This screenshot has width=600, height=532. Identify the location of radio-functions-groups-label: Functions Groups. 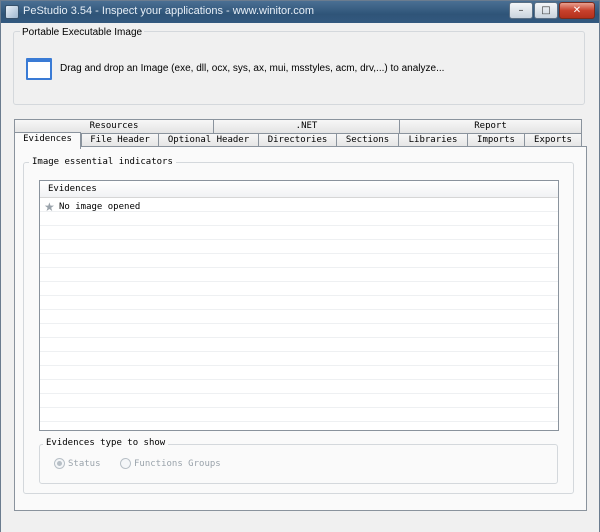
(177, 463).